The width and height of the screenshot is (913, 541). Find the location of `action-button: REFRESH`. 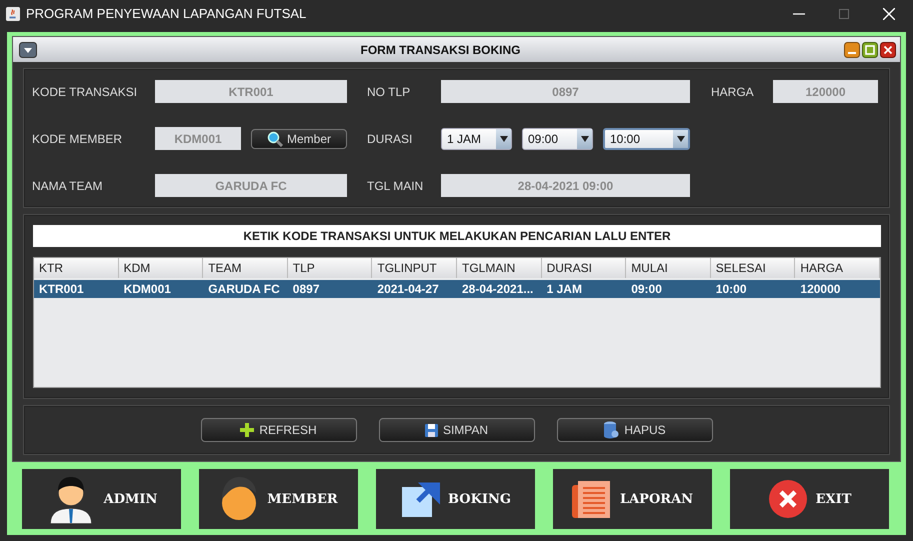

action-button: REFRESH is located at coordinates (278, 430).